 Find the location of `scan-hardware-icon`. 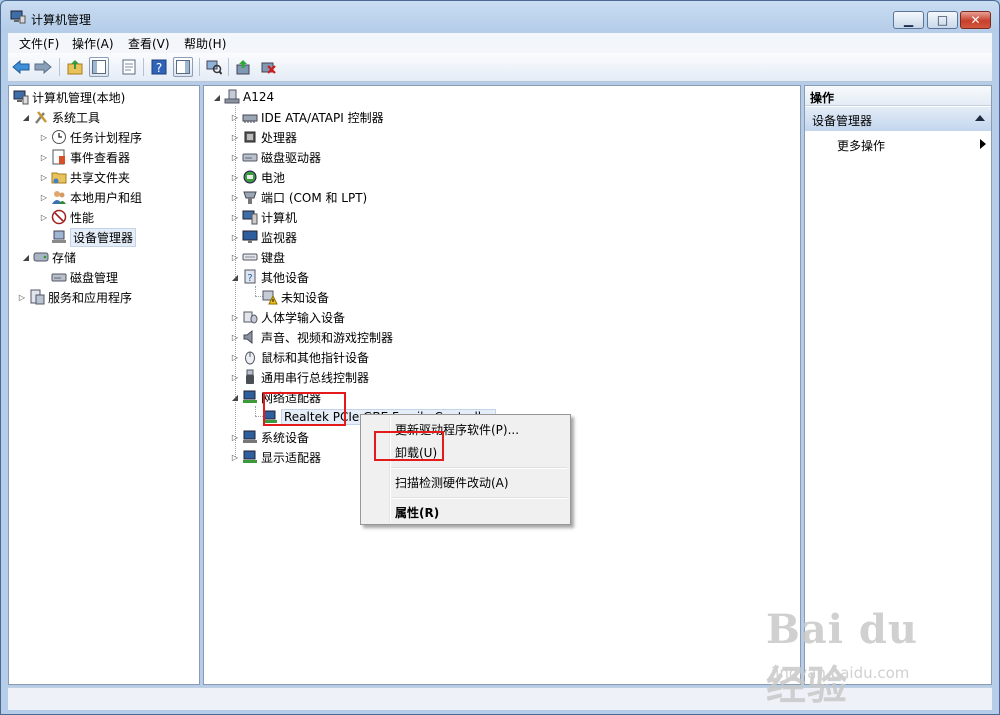

scan-hardware-icon is located at coordinates (214, 67).